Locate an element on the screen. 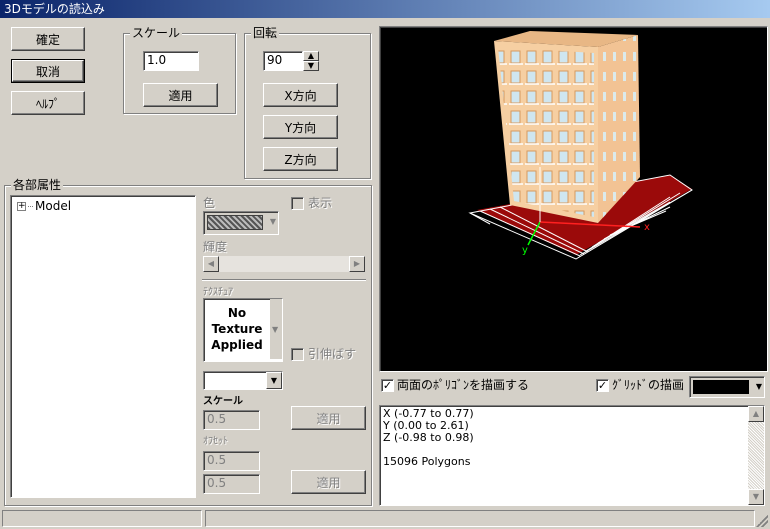 The width and height of the screenshot is (770, 529). color-label: 色 is located at coordinates (209, 203).